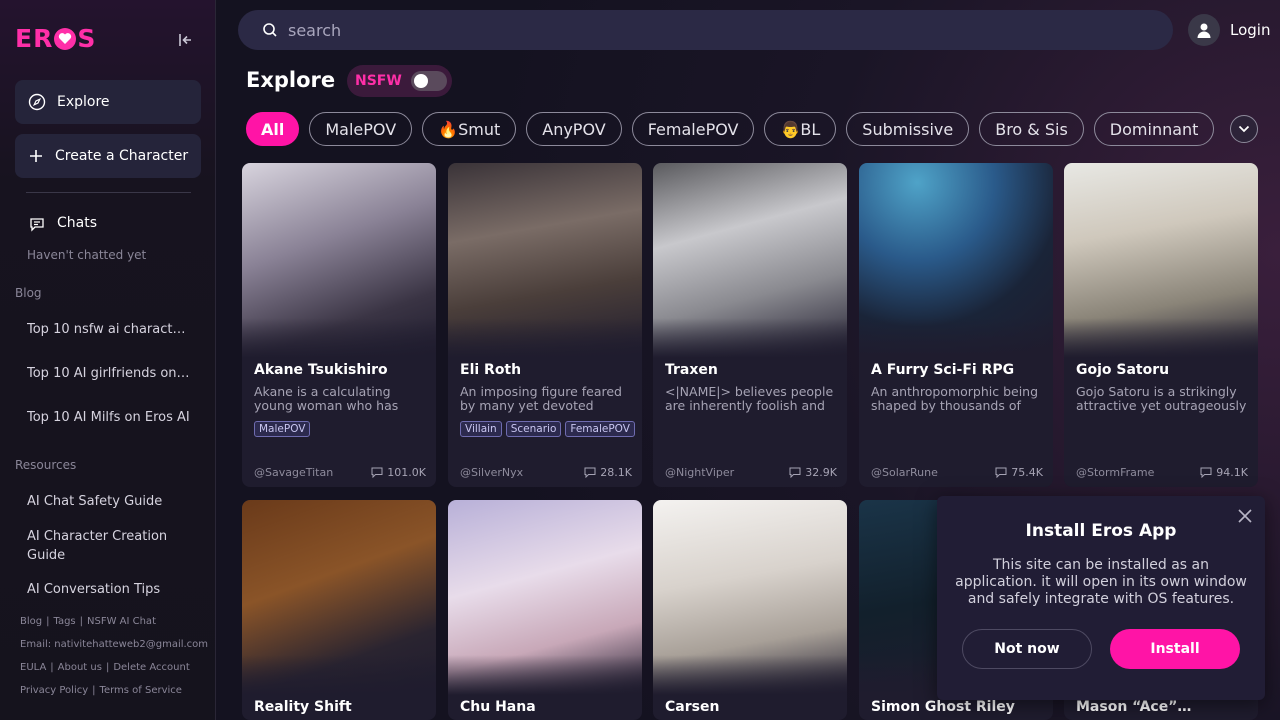 The height and width of the screenshot is (720, 1280). I want to click on character-name: Reality Shift, so click(303, 707).